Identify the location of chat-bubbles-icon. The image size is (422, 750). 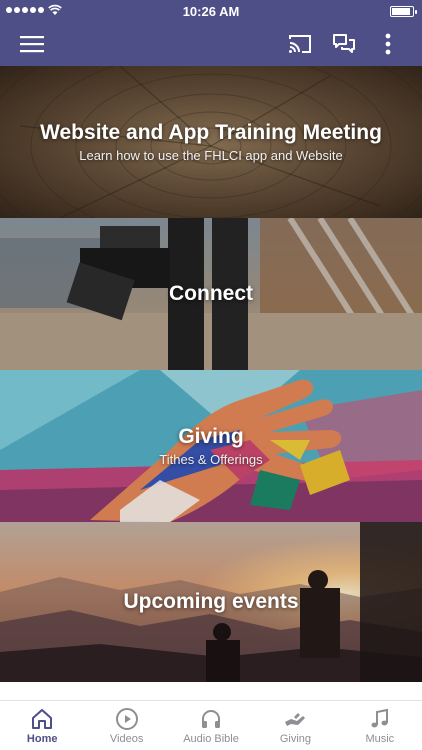
(344, 43).